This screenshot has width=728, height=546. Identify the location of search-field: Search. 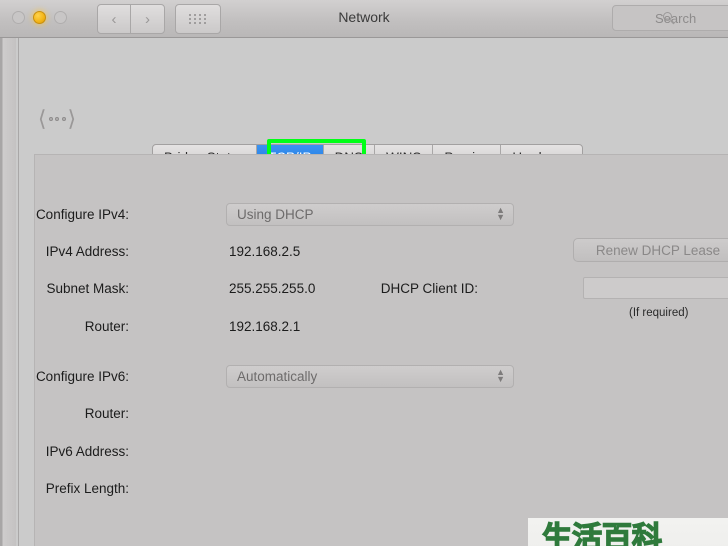
(670, 18).